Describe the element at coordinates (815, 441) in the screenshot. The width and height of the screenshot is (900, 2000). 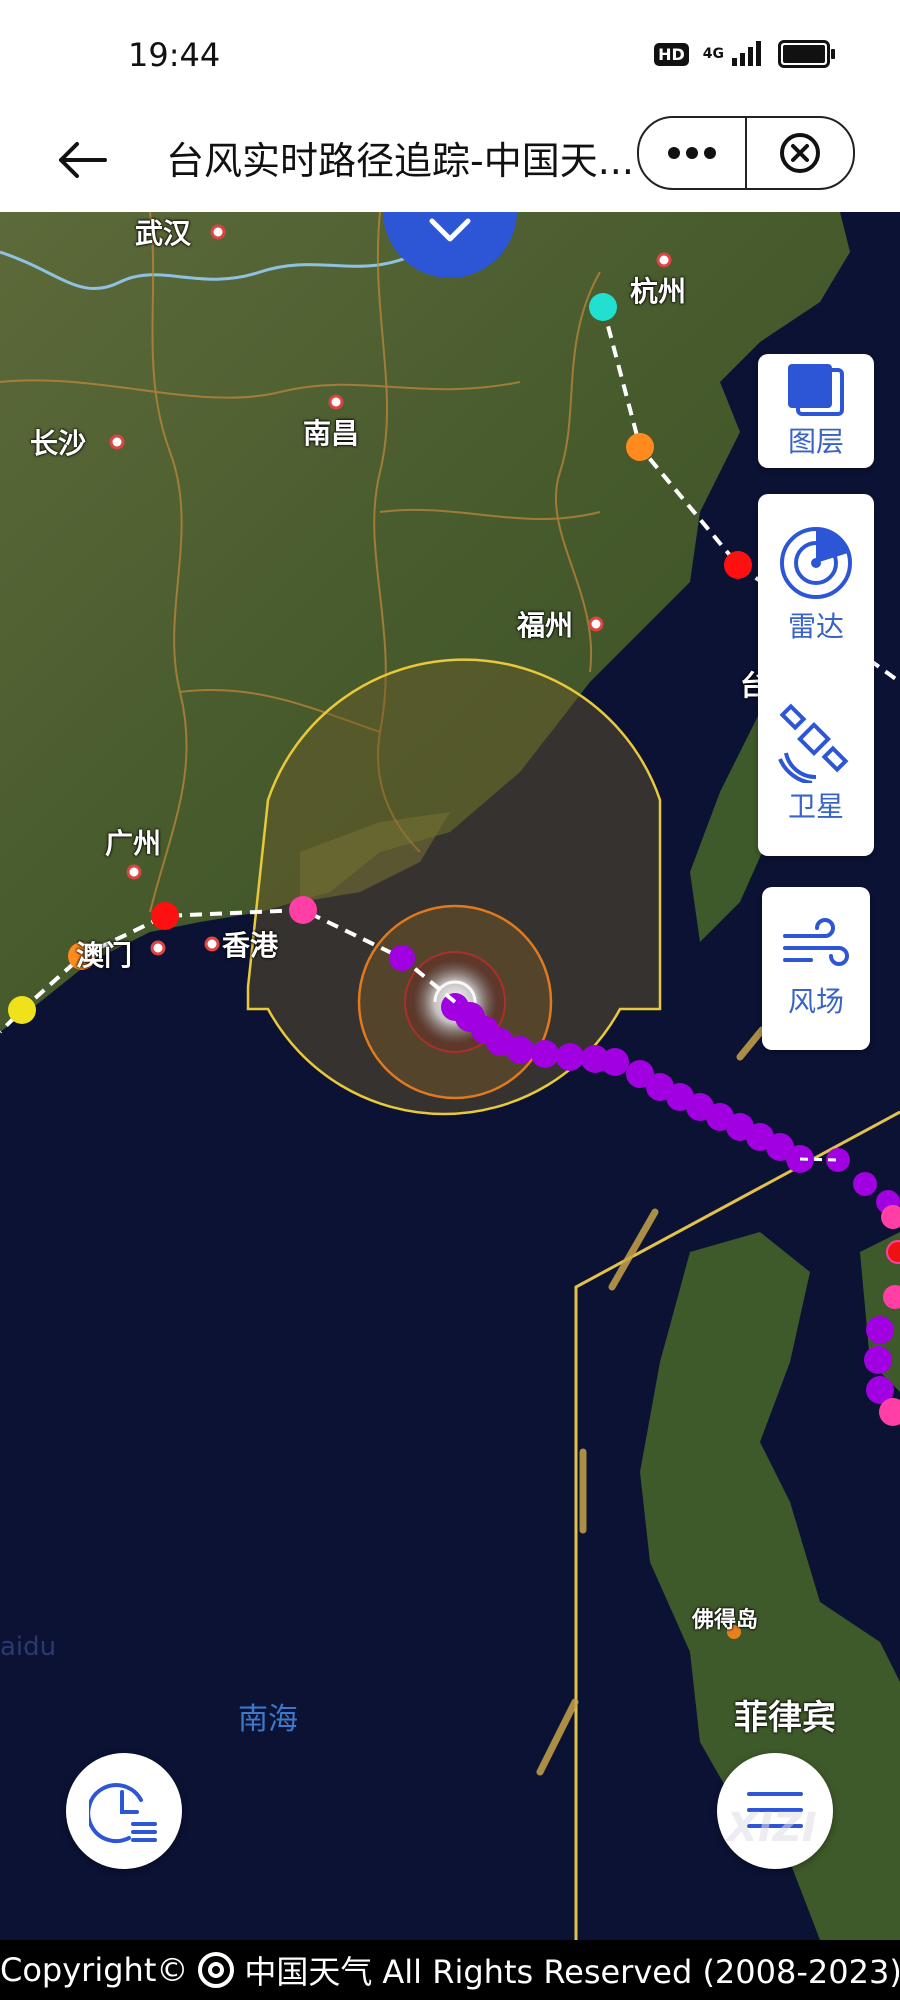
I see `layers-label: 图层` at that location.